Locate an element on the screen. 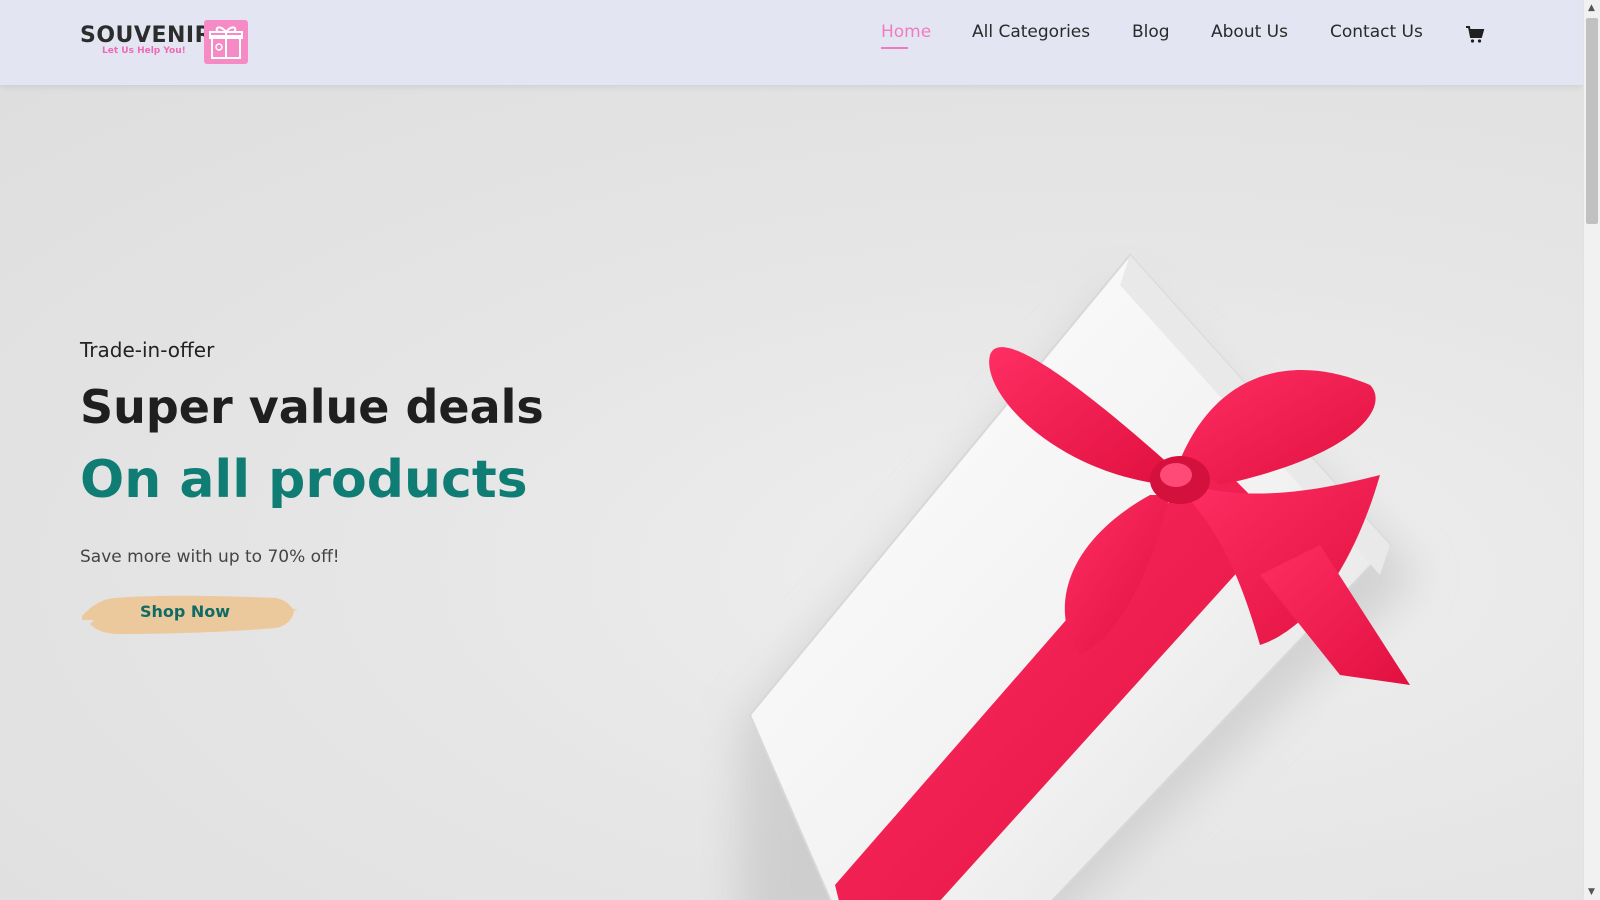  nav-item-blog: Blog is located at coordinates (1151, 32).